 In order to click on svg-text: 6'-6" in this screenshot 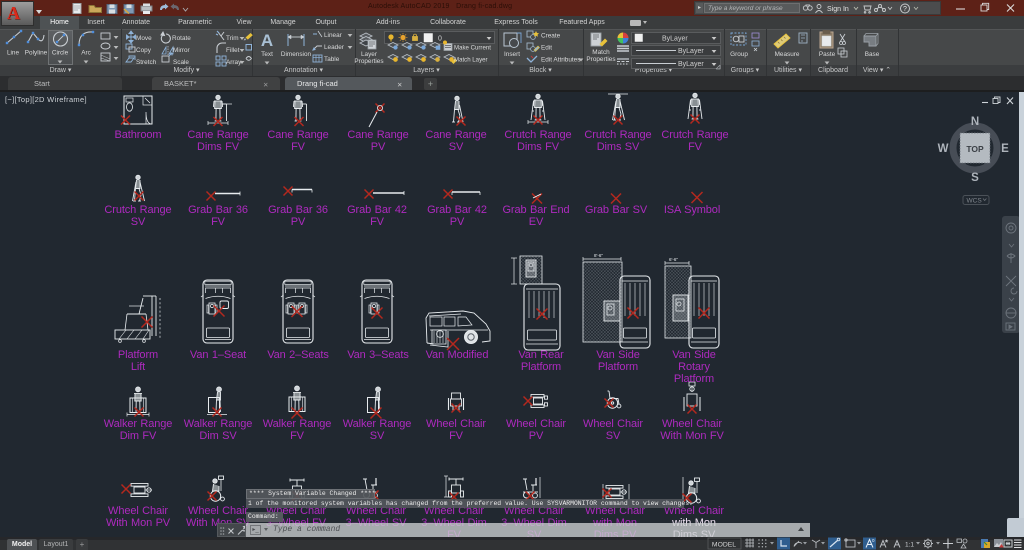, I will do `click(673, 259)`.